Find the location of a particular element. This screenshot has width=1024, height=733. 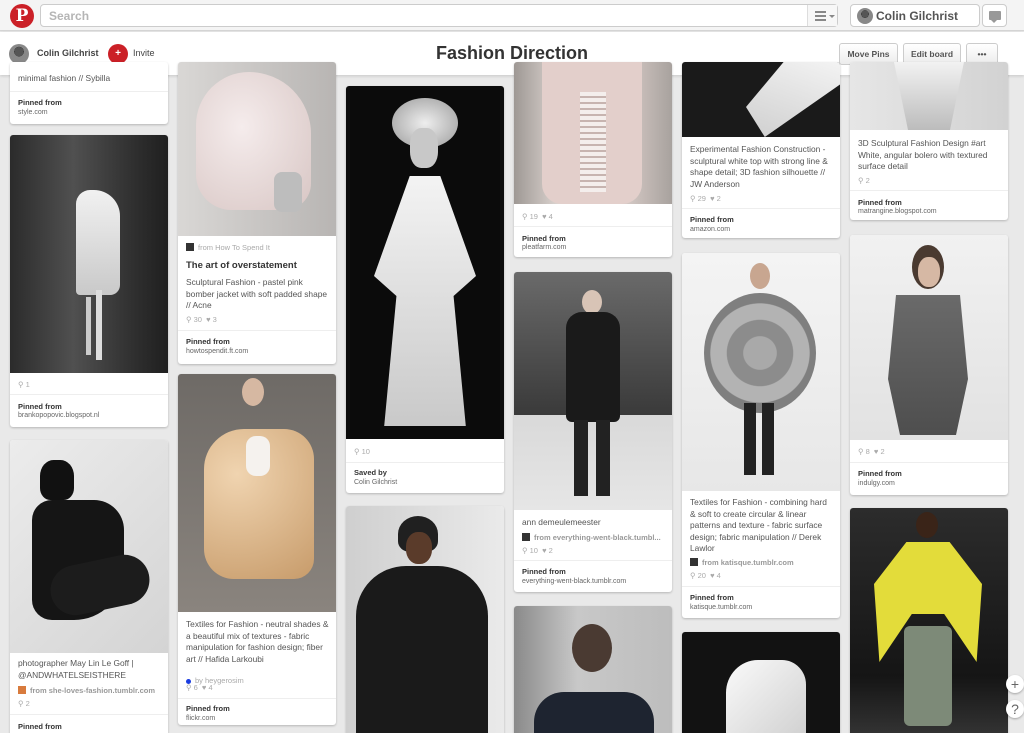

search-input: Search is located at coordinates (439, 15).